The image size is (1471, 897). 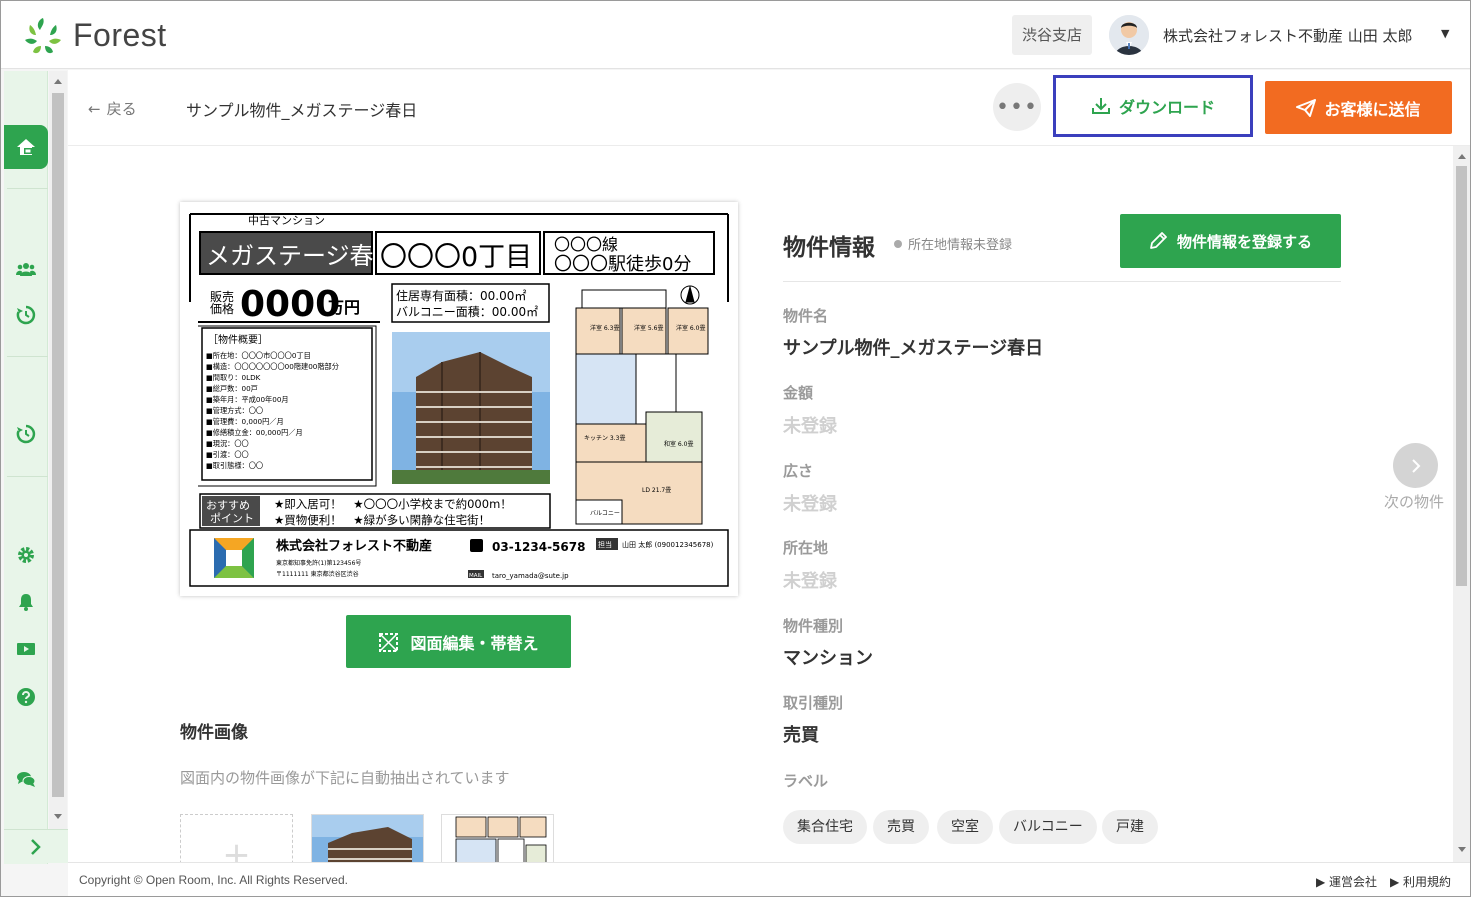 I want to click on svg-text: LD 21.7畳, so click(x=656, y=490).